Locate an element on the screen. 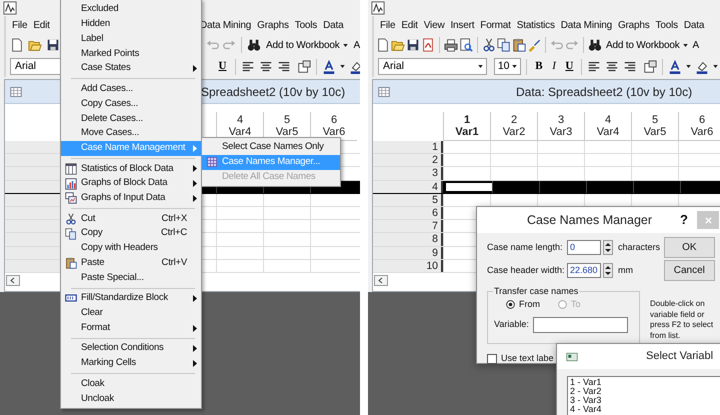  menu-bar-item: Insert is located at coordinates (462, 25).